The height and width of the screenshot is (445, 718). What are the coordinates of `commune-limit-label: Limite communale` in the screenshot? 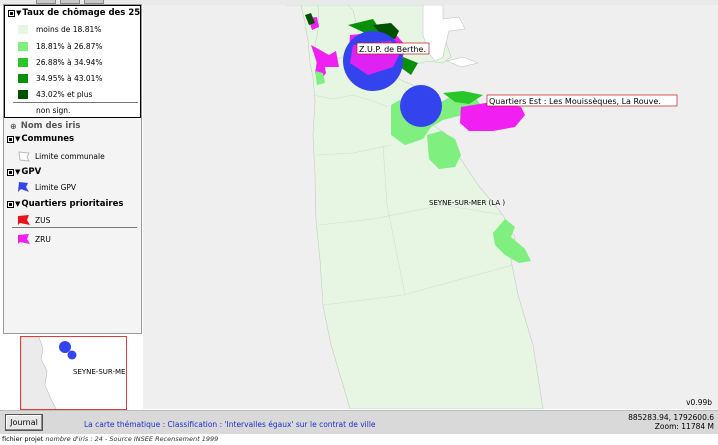 It's located at (70, 156).